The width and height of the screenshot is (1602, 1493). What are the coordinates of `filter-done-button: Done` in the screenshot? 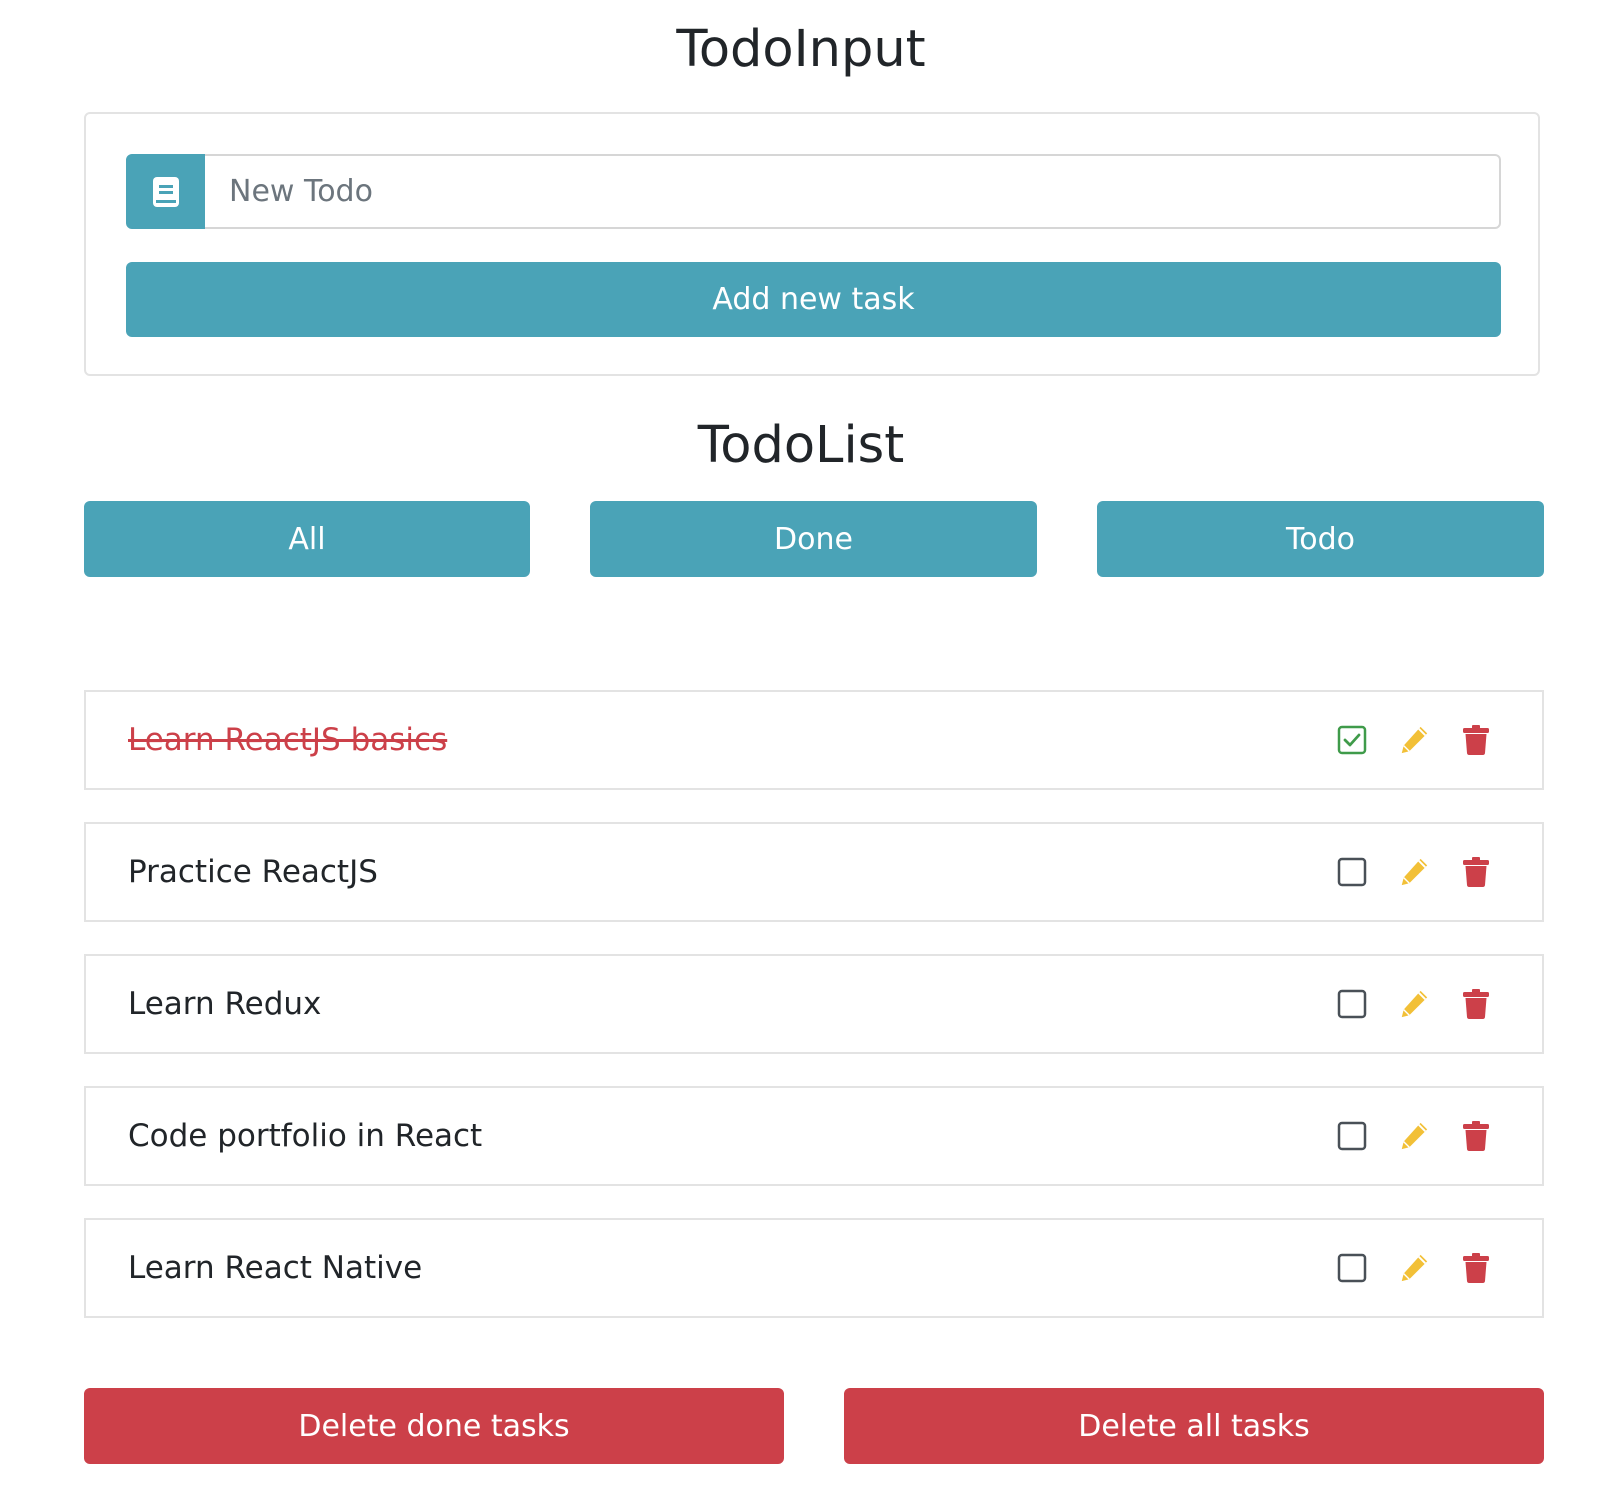 It's located at (813, 539).